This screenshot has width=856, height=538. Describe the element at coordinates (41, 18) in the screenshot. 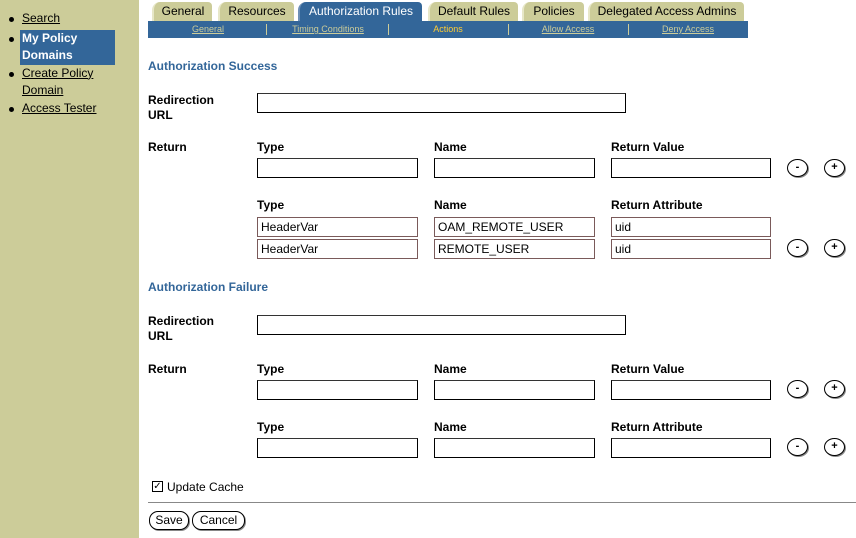

I see `sidebar-link-search: Search` at that location.